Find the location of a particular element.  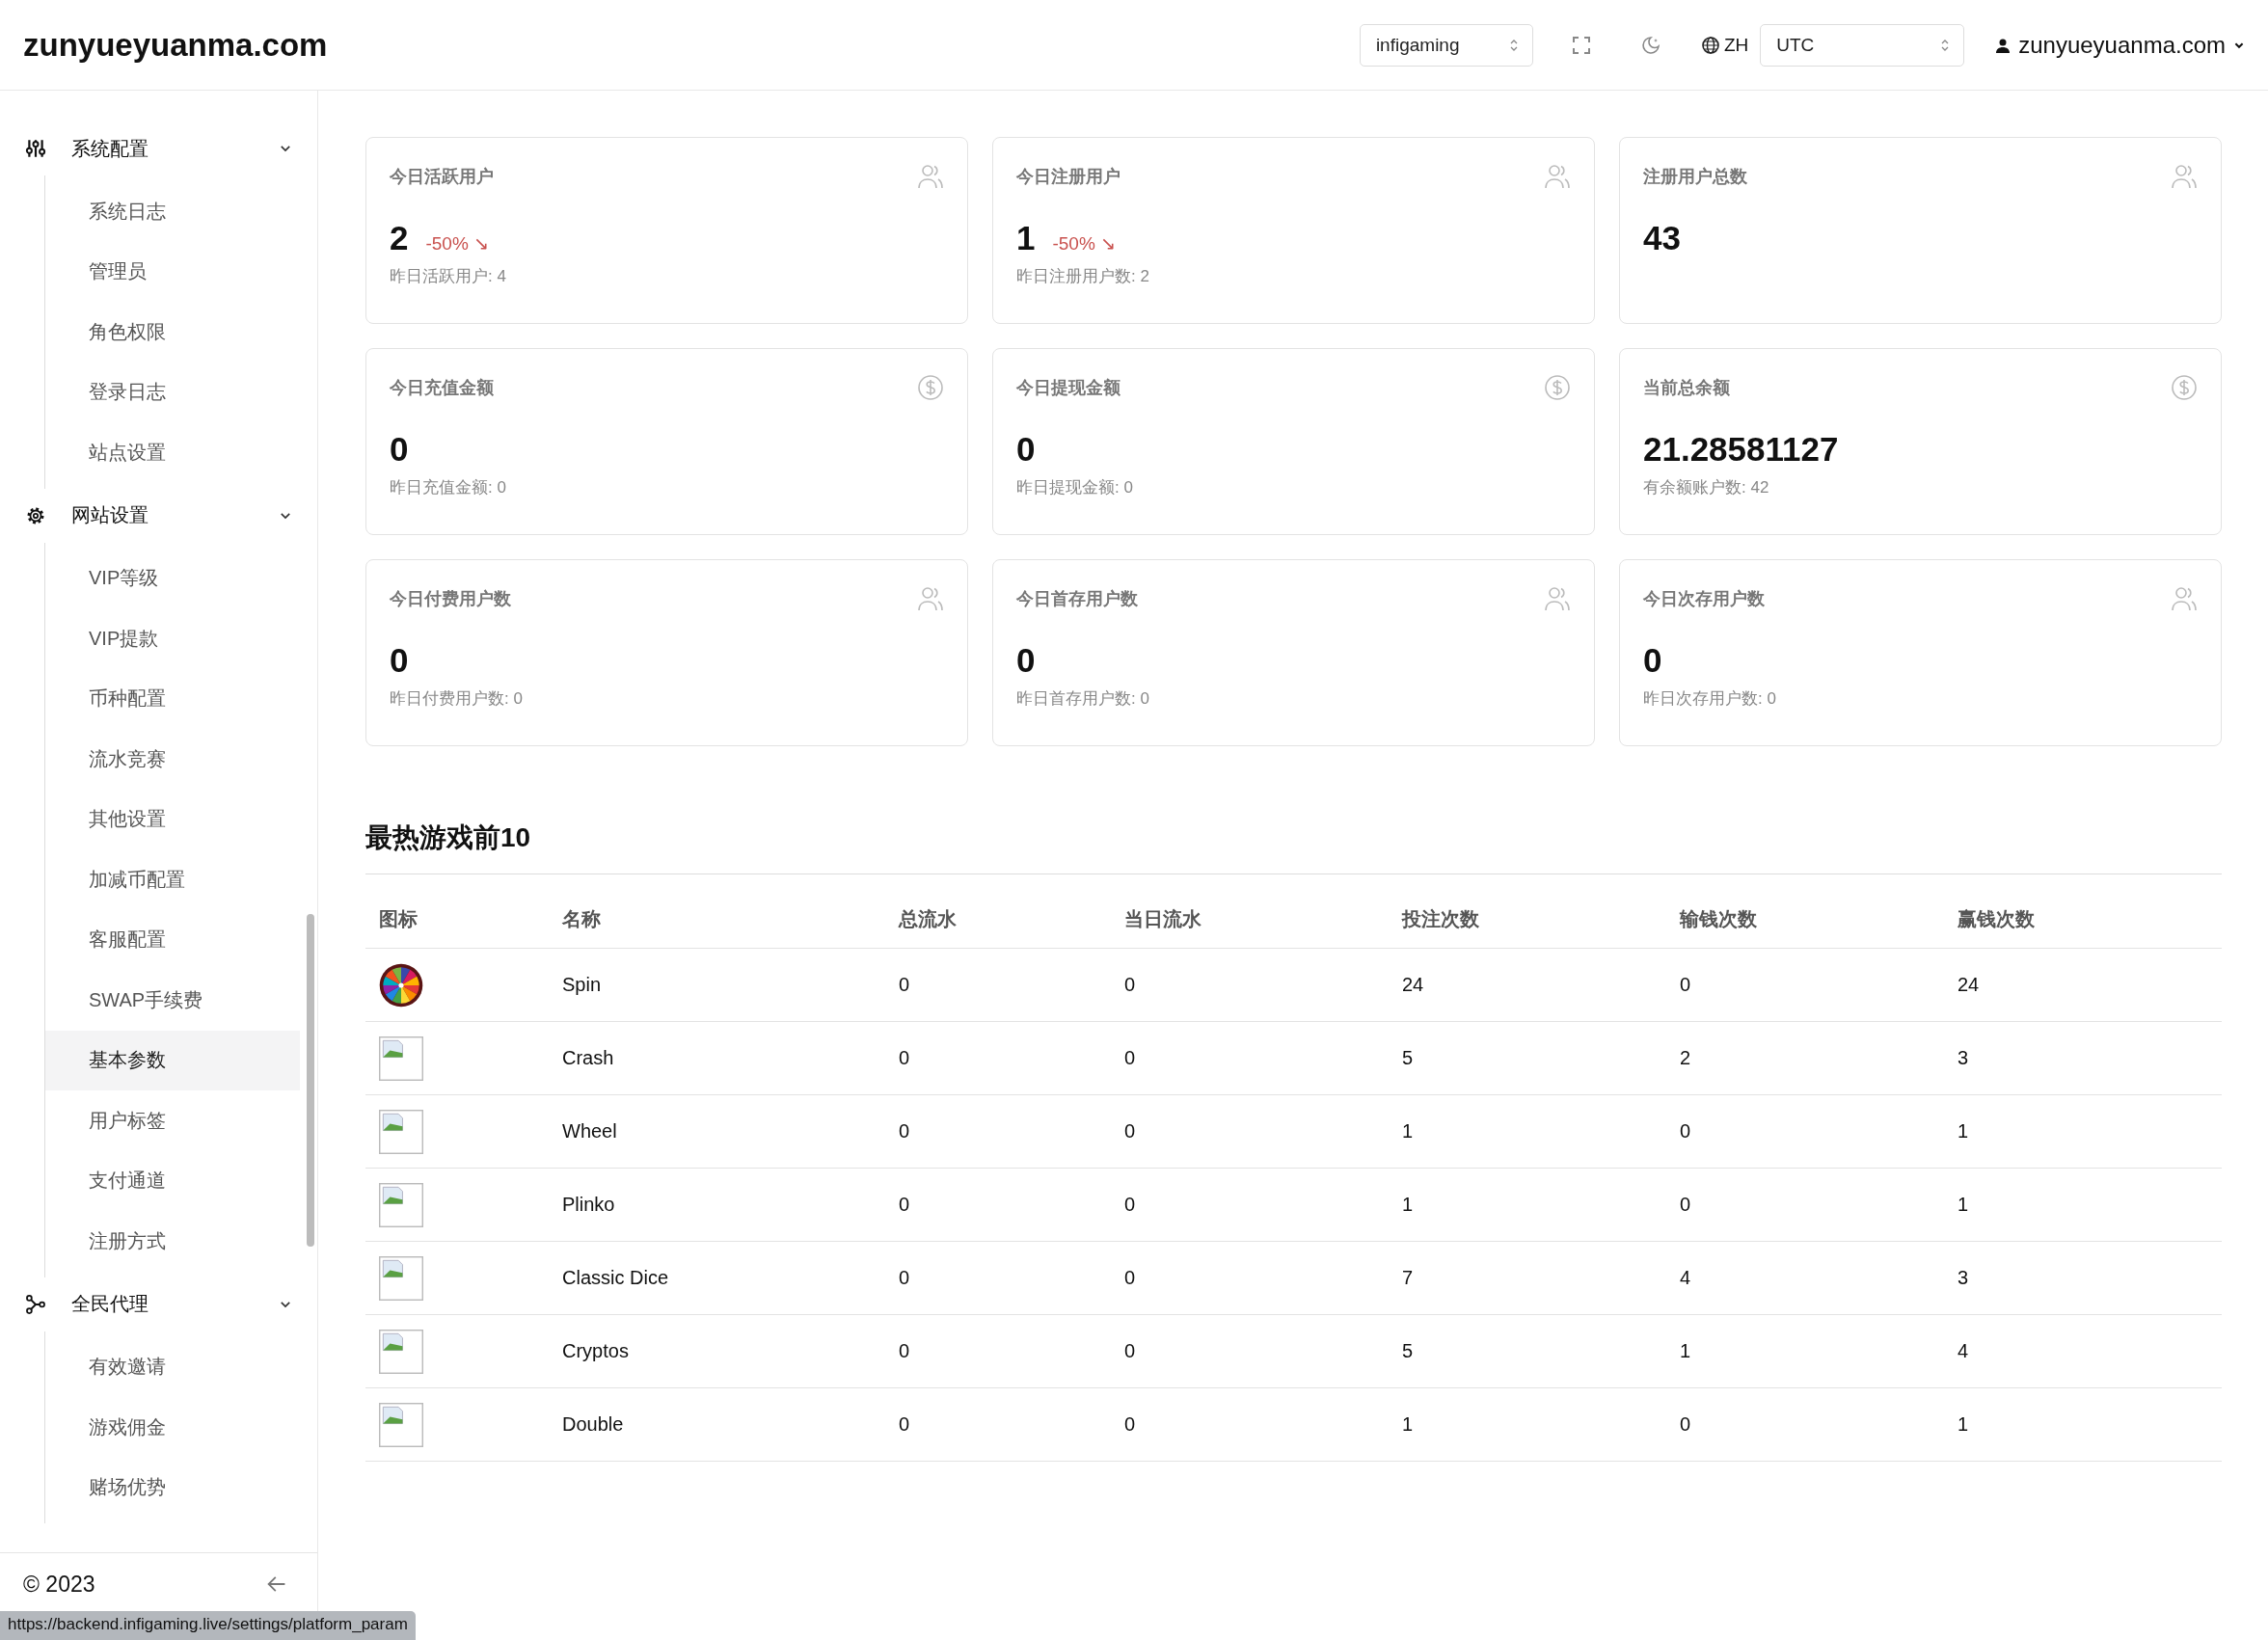

menu-group: 系统配置 is located at coordinates (158, 148).